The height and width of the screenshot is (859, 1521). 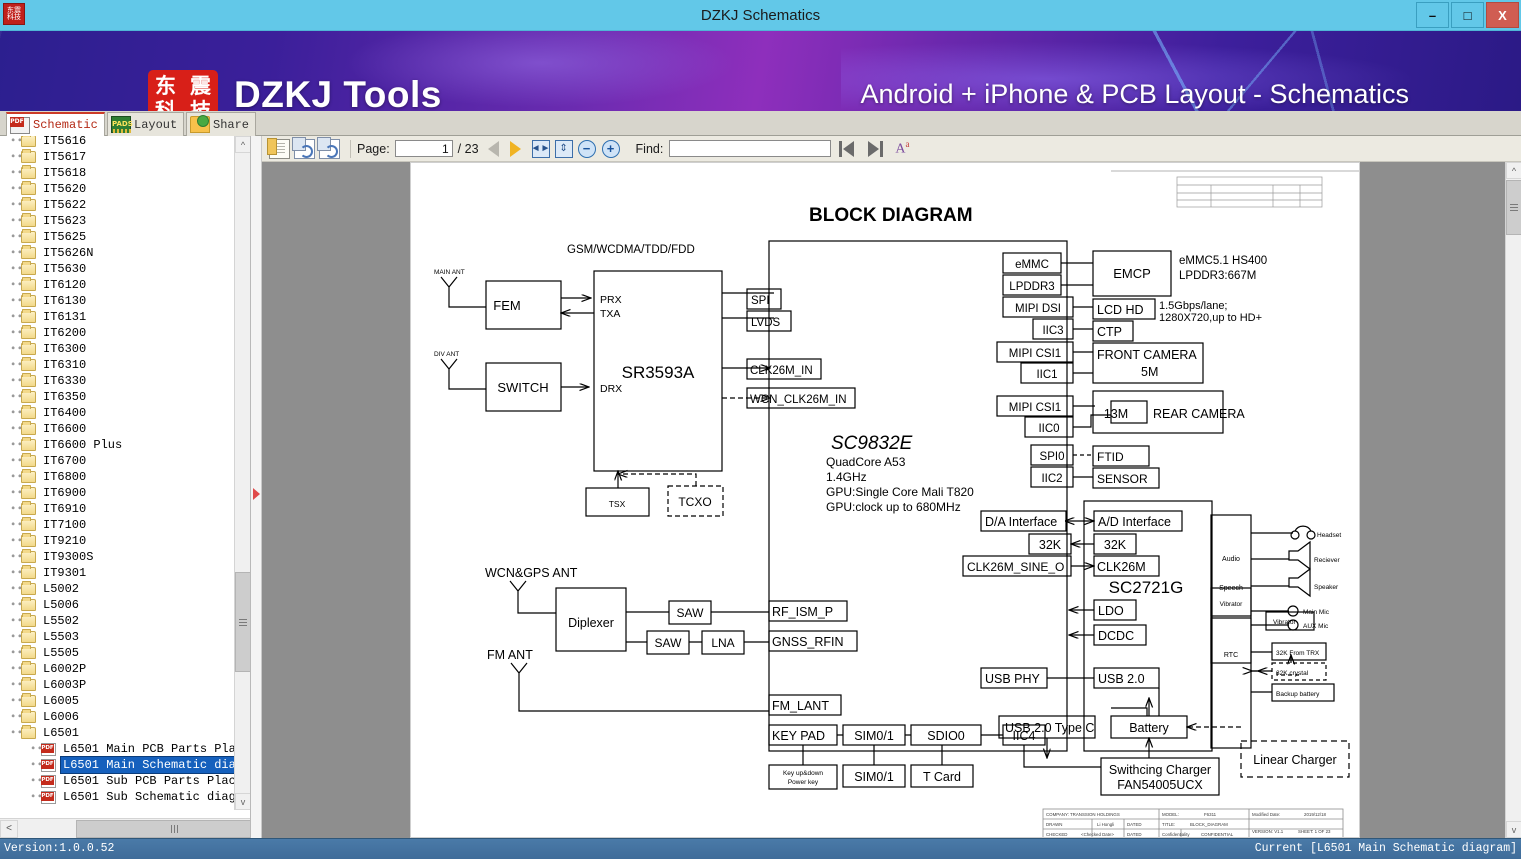 What do you see at coordinates (256, 494) in the screenshot?
I see `collapse-sidebar-icon` at bounding box center [256, 494].